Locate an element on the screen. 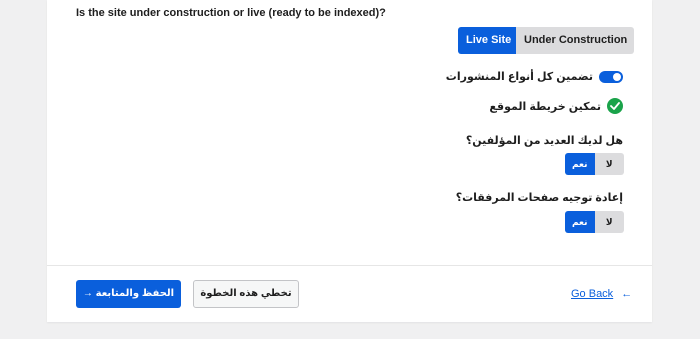  multiple-authors-yes-button: نعم is located at coordinates (580, 164).